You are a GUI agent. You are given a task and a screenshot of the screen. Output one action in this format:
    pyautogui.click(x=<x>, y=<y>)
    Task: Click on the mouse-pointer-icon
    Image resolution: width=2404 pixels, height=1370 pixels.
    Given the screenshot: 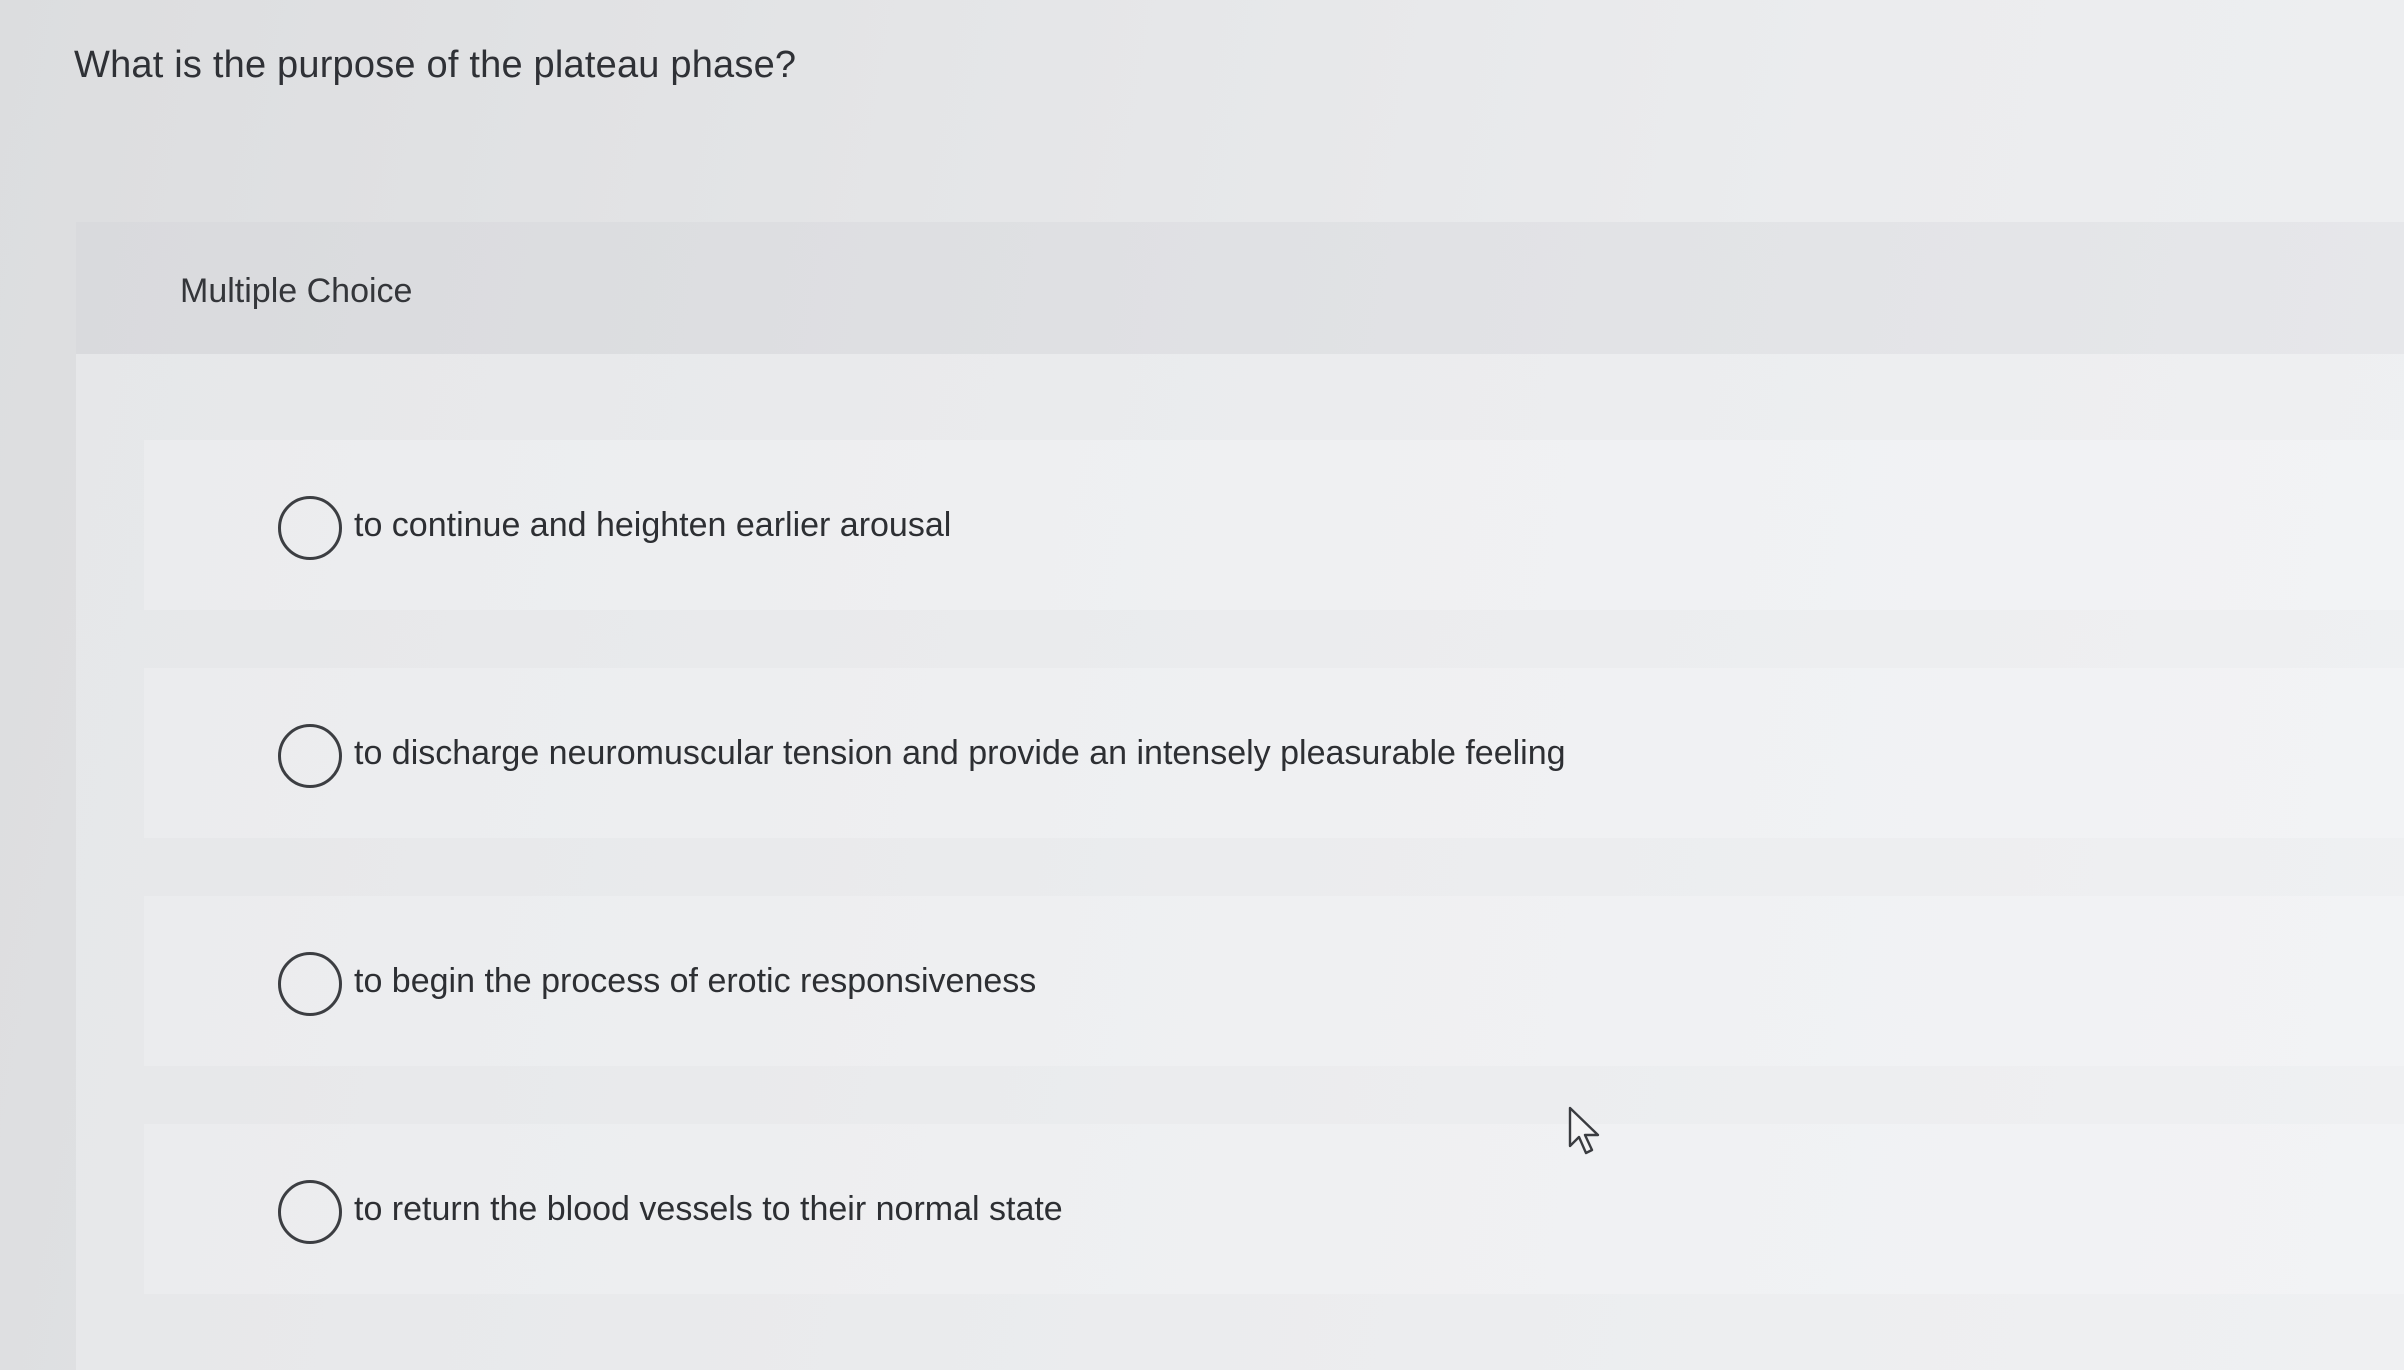 What is the action you would take?
    pyautogui.click(x=1584, y=1130)
    